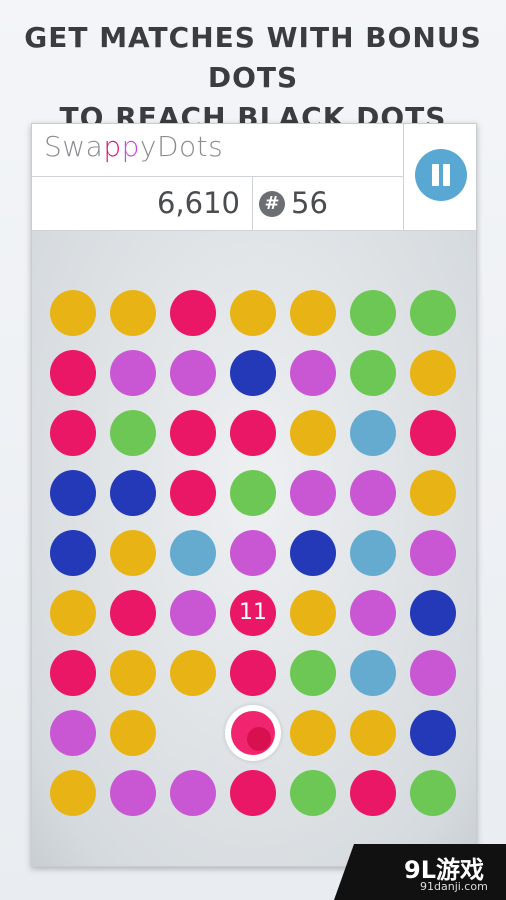 The image size is (506, 900). Describe the element at coordinates (134, 146) in the screenshot. I see `app-logo: SwappyDots` at that location.